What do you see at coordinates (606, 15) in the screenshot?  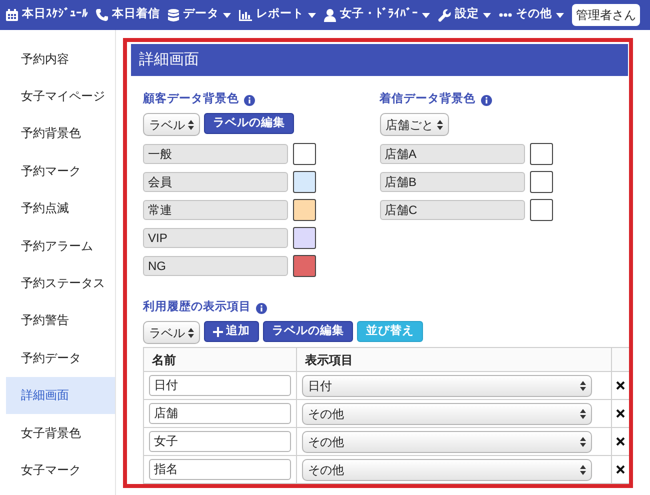 I see `user-menu-button: 管理者さん` at bounding box center [606, 15].